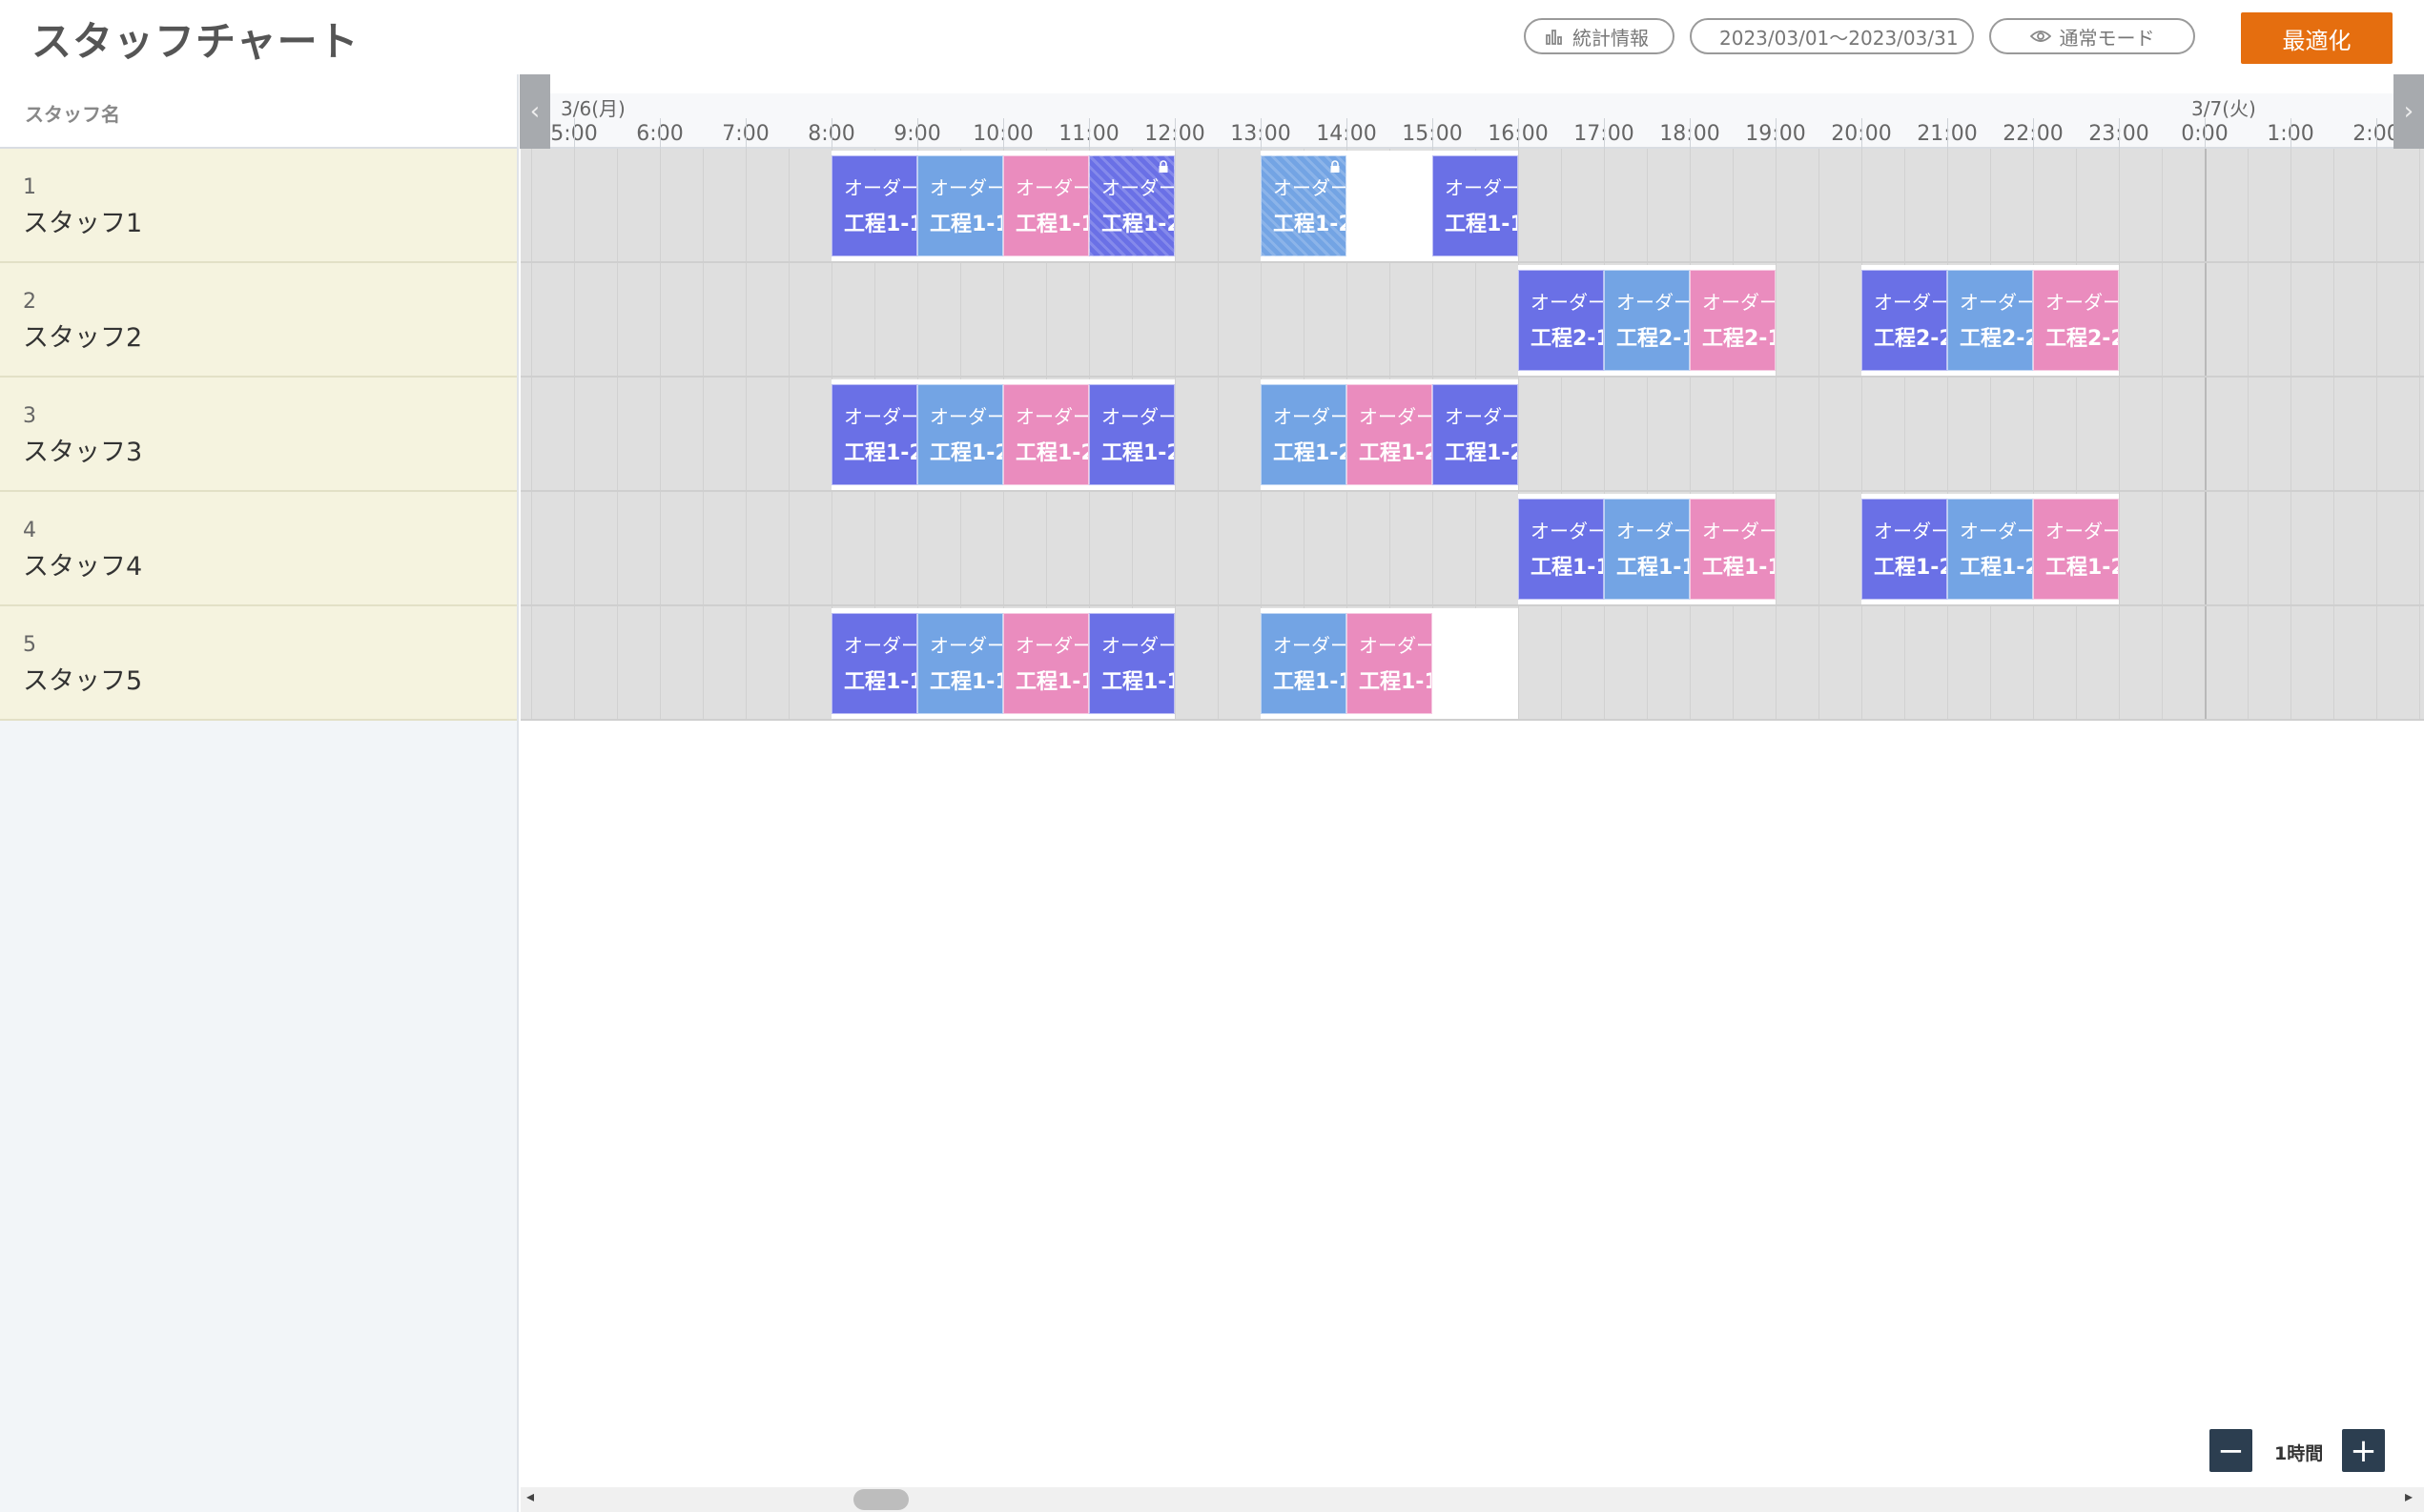  I want to click on staff-name: スタッフ5, so click(83, 681).